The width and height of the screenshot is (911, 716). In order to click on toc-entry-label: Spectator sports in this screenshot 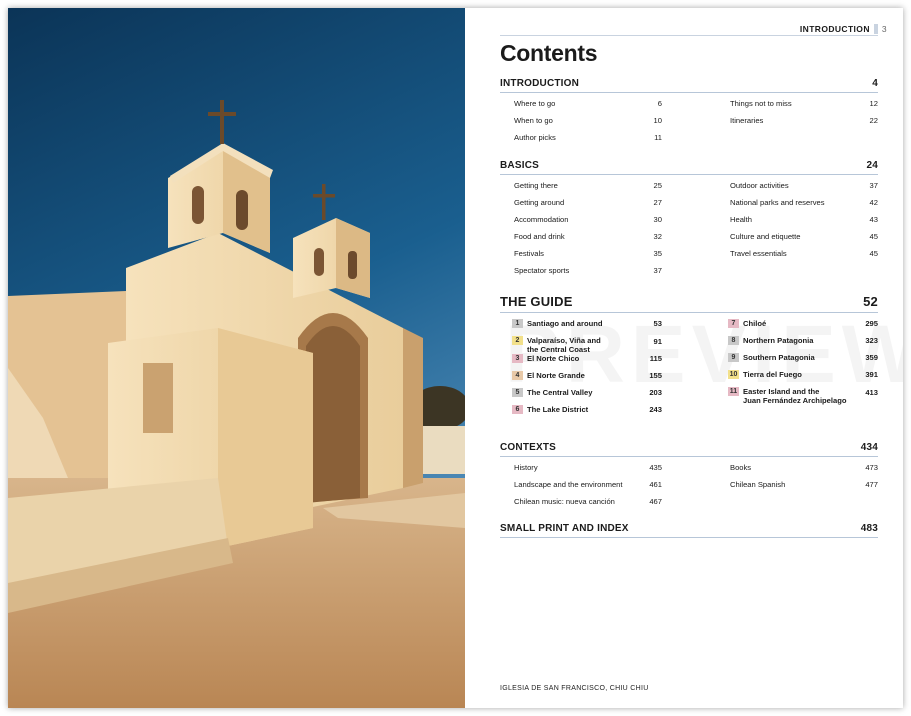, I will do `click(542, 270)`.